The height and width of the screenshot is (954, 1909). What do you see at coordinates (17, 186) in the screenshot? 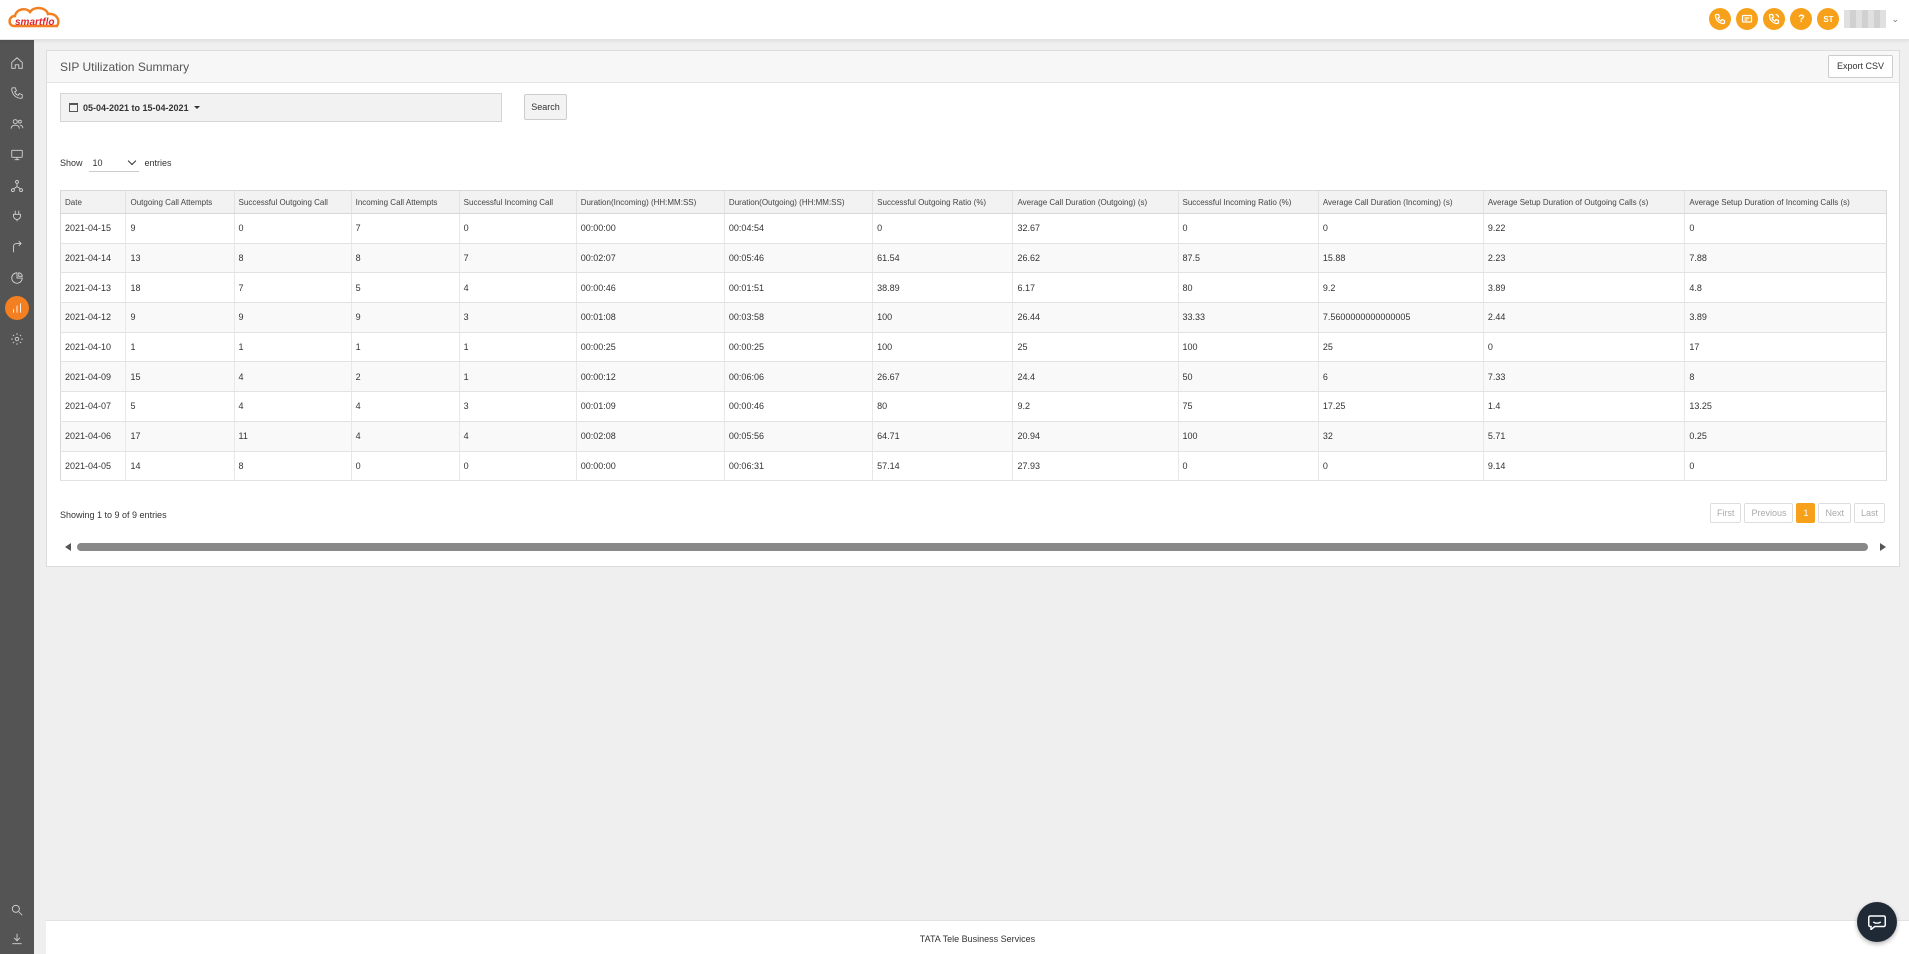
I see `hierarchy-icon` at bounding box center [17, 186].